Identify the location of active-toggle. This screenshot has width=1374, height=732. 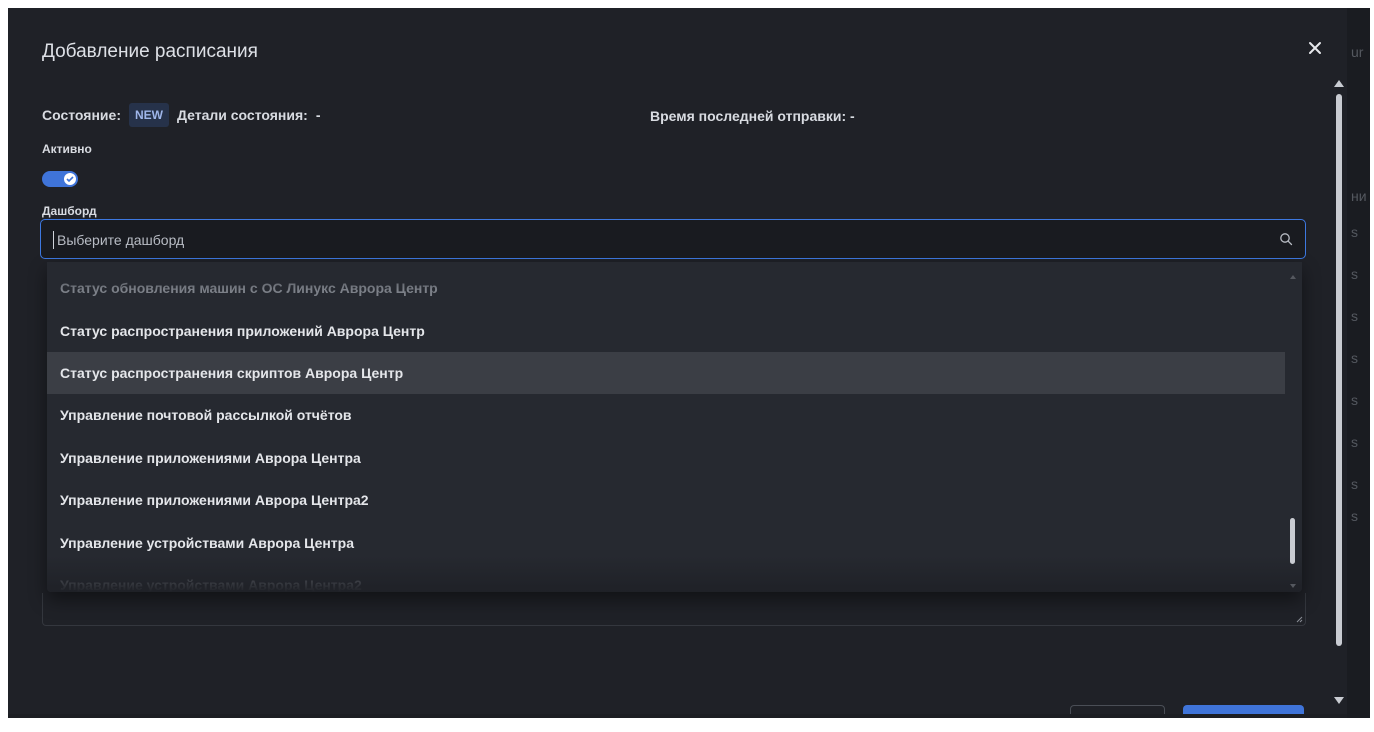
(60, 179).